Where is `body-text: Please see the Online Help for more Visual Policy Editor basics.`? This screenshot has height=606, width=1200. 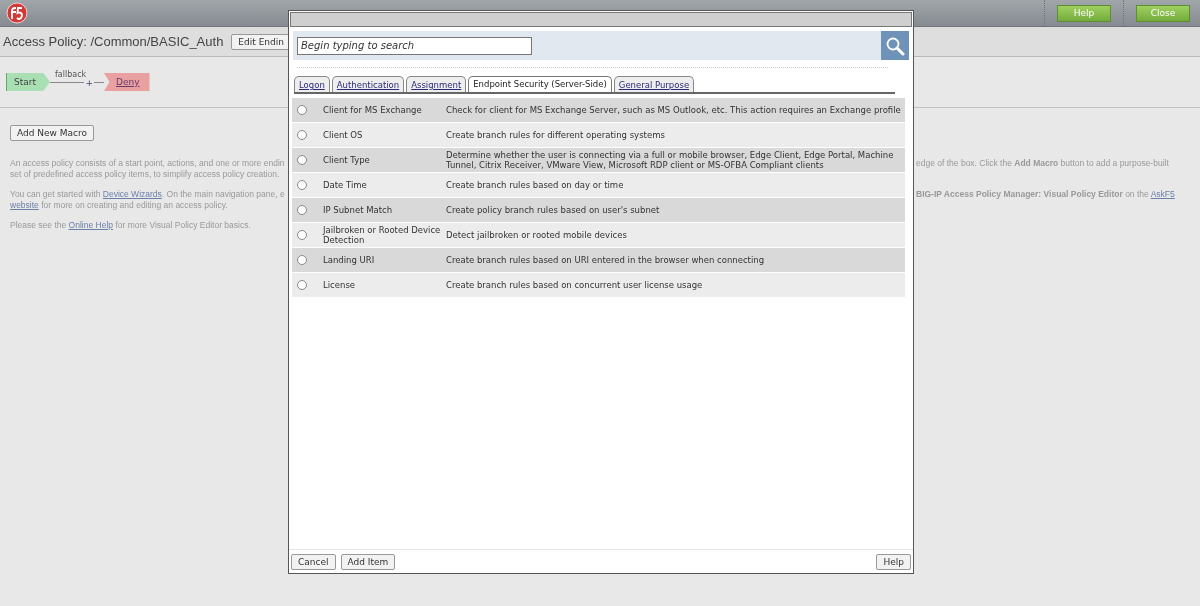
body-text: Please see the Online Help for more Visual Policy Editor basics. is located at coordinates (131, 225).